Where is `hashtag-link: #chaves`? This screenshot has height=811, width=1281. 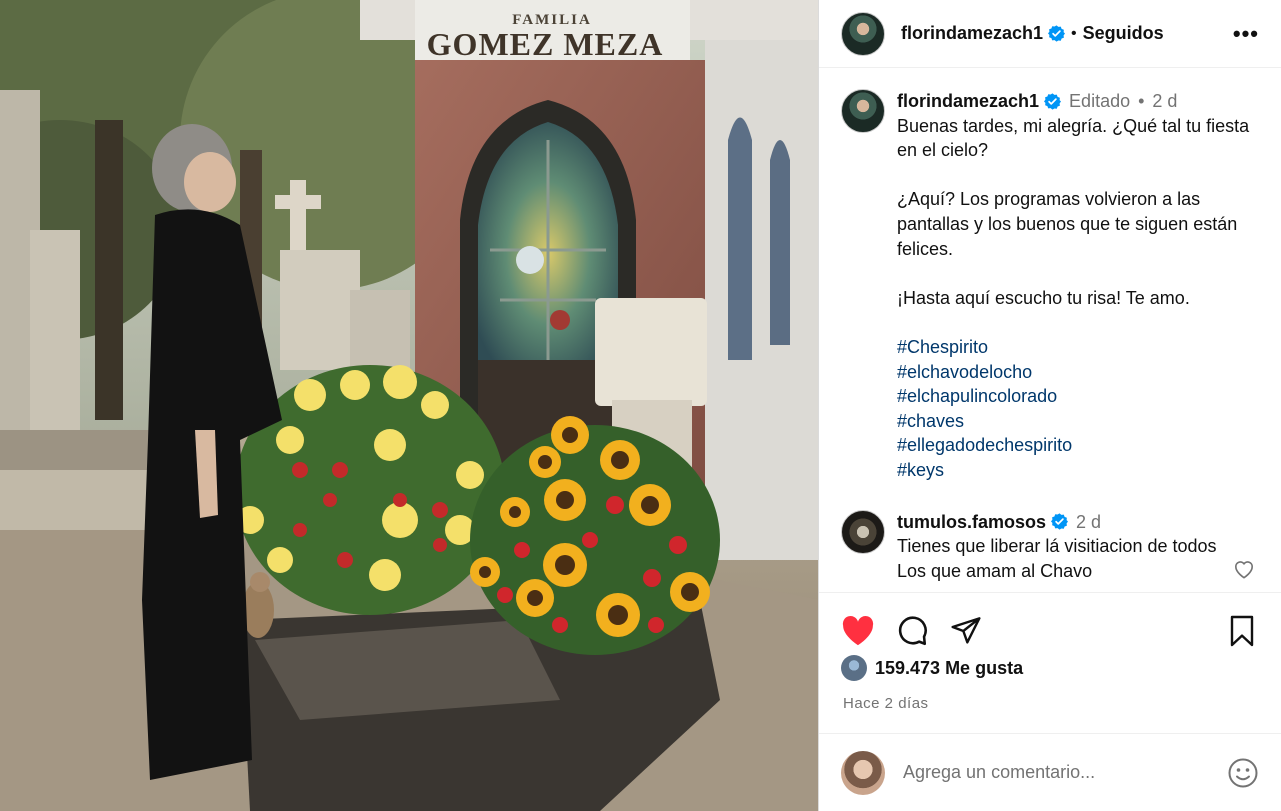
hashtag-link: #chaves is located at coordinates (1078, 421).